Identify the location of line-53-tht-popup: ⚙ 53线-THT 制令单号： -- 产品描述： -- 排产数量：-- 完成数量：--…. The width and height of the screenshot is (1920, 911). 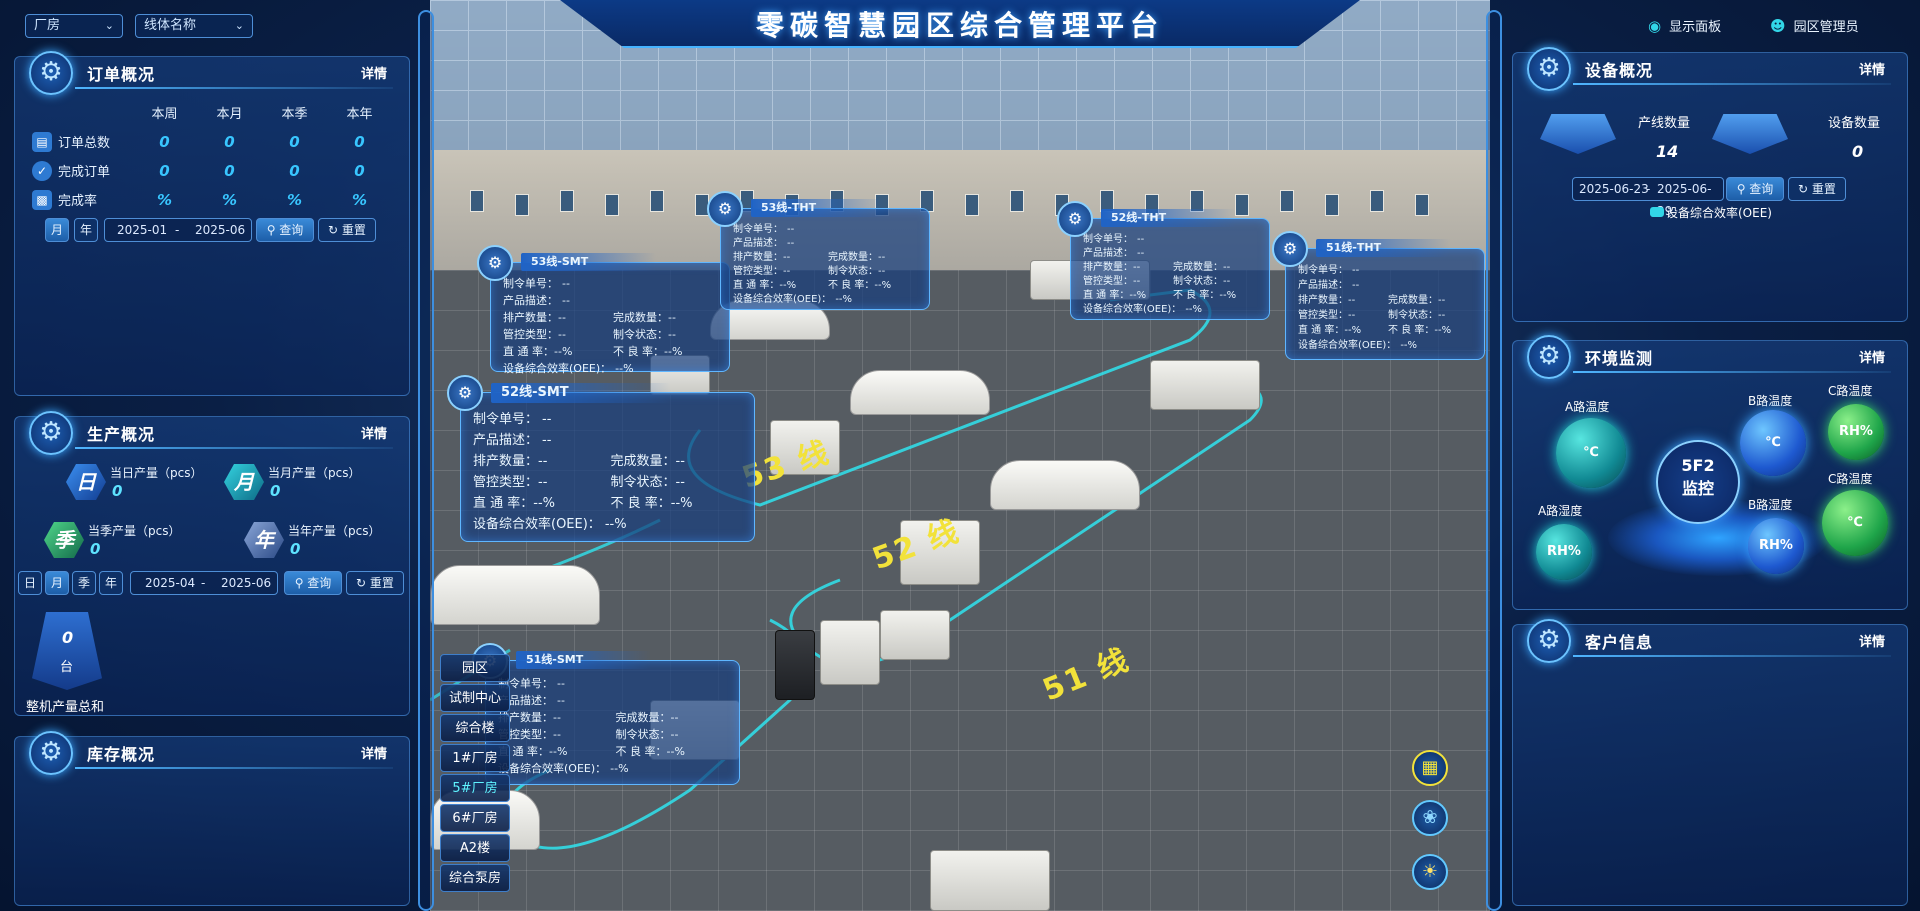
(818, 250).